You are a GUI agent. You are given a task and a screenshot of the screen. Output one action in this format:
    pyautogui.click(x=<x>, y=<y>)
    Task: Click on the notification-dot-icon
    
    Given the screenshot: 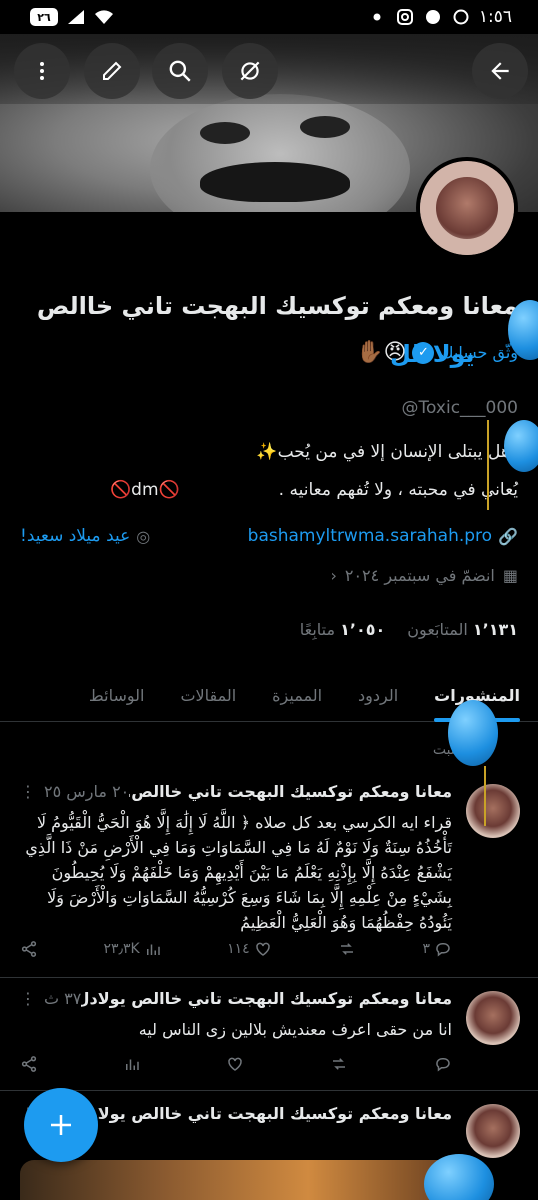 What is the action you would take?
    pyautogui.click(x=377, y=17)
    